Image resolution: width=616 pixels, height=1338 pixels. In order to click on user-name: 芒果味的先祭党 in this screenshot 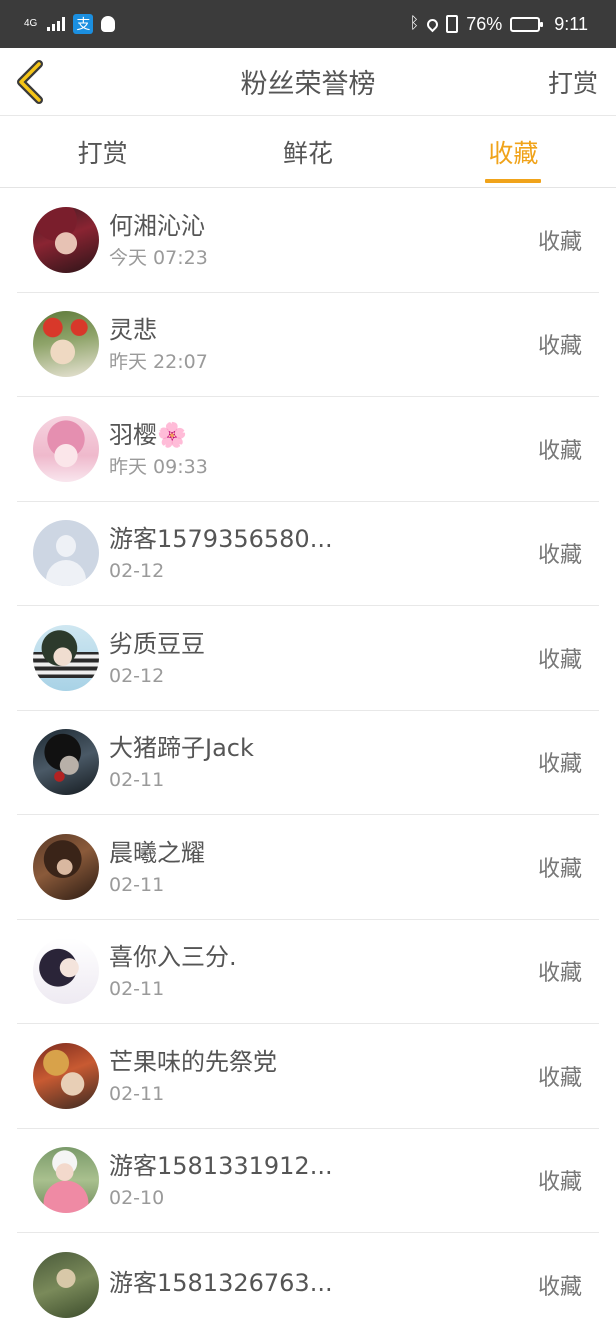, I will do `click(193, 1061)`.